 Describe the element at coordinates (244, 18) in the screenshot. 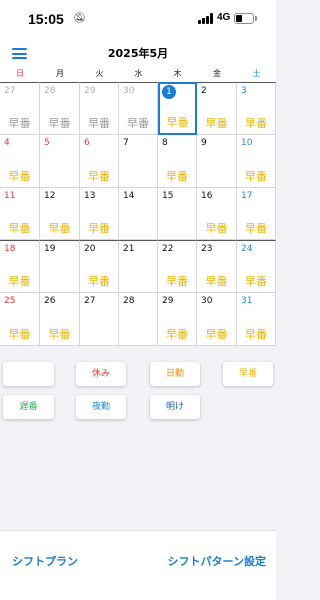

I see `battery-icon` at that location.